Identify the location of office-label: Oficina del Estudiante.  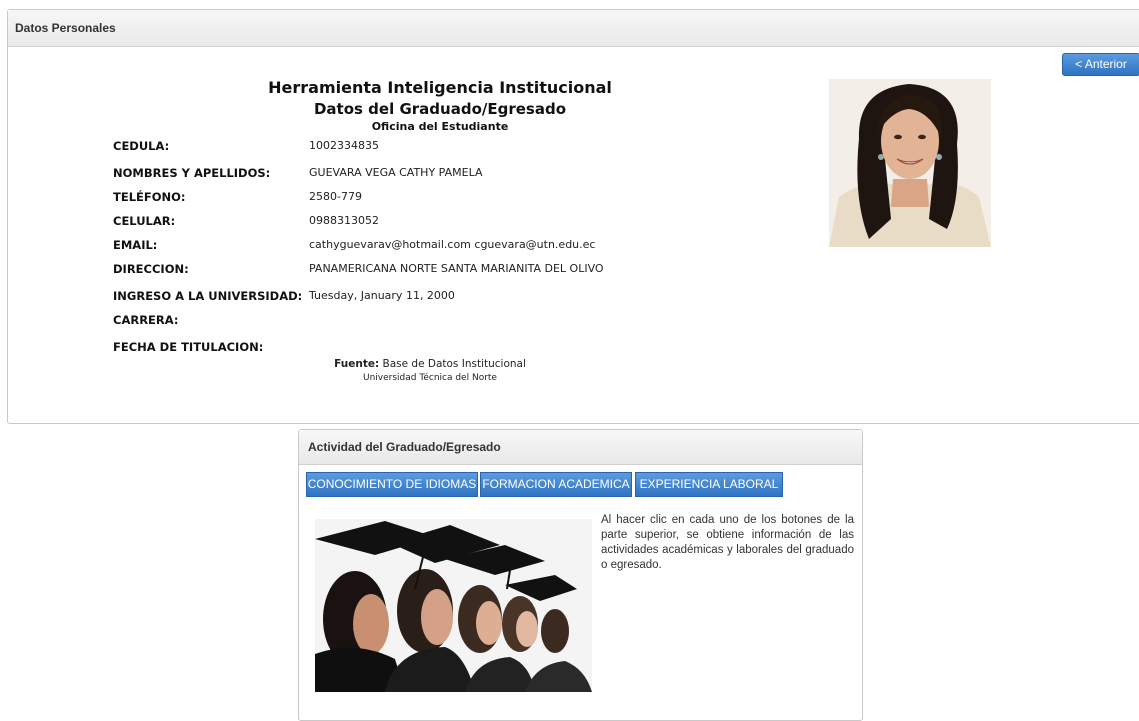
(440, 126).